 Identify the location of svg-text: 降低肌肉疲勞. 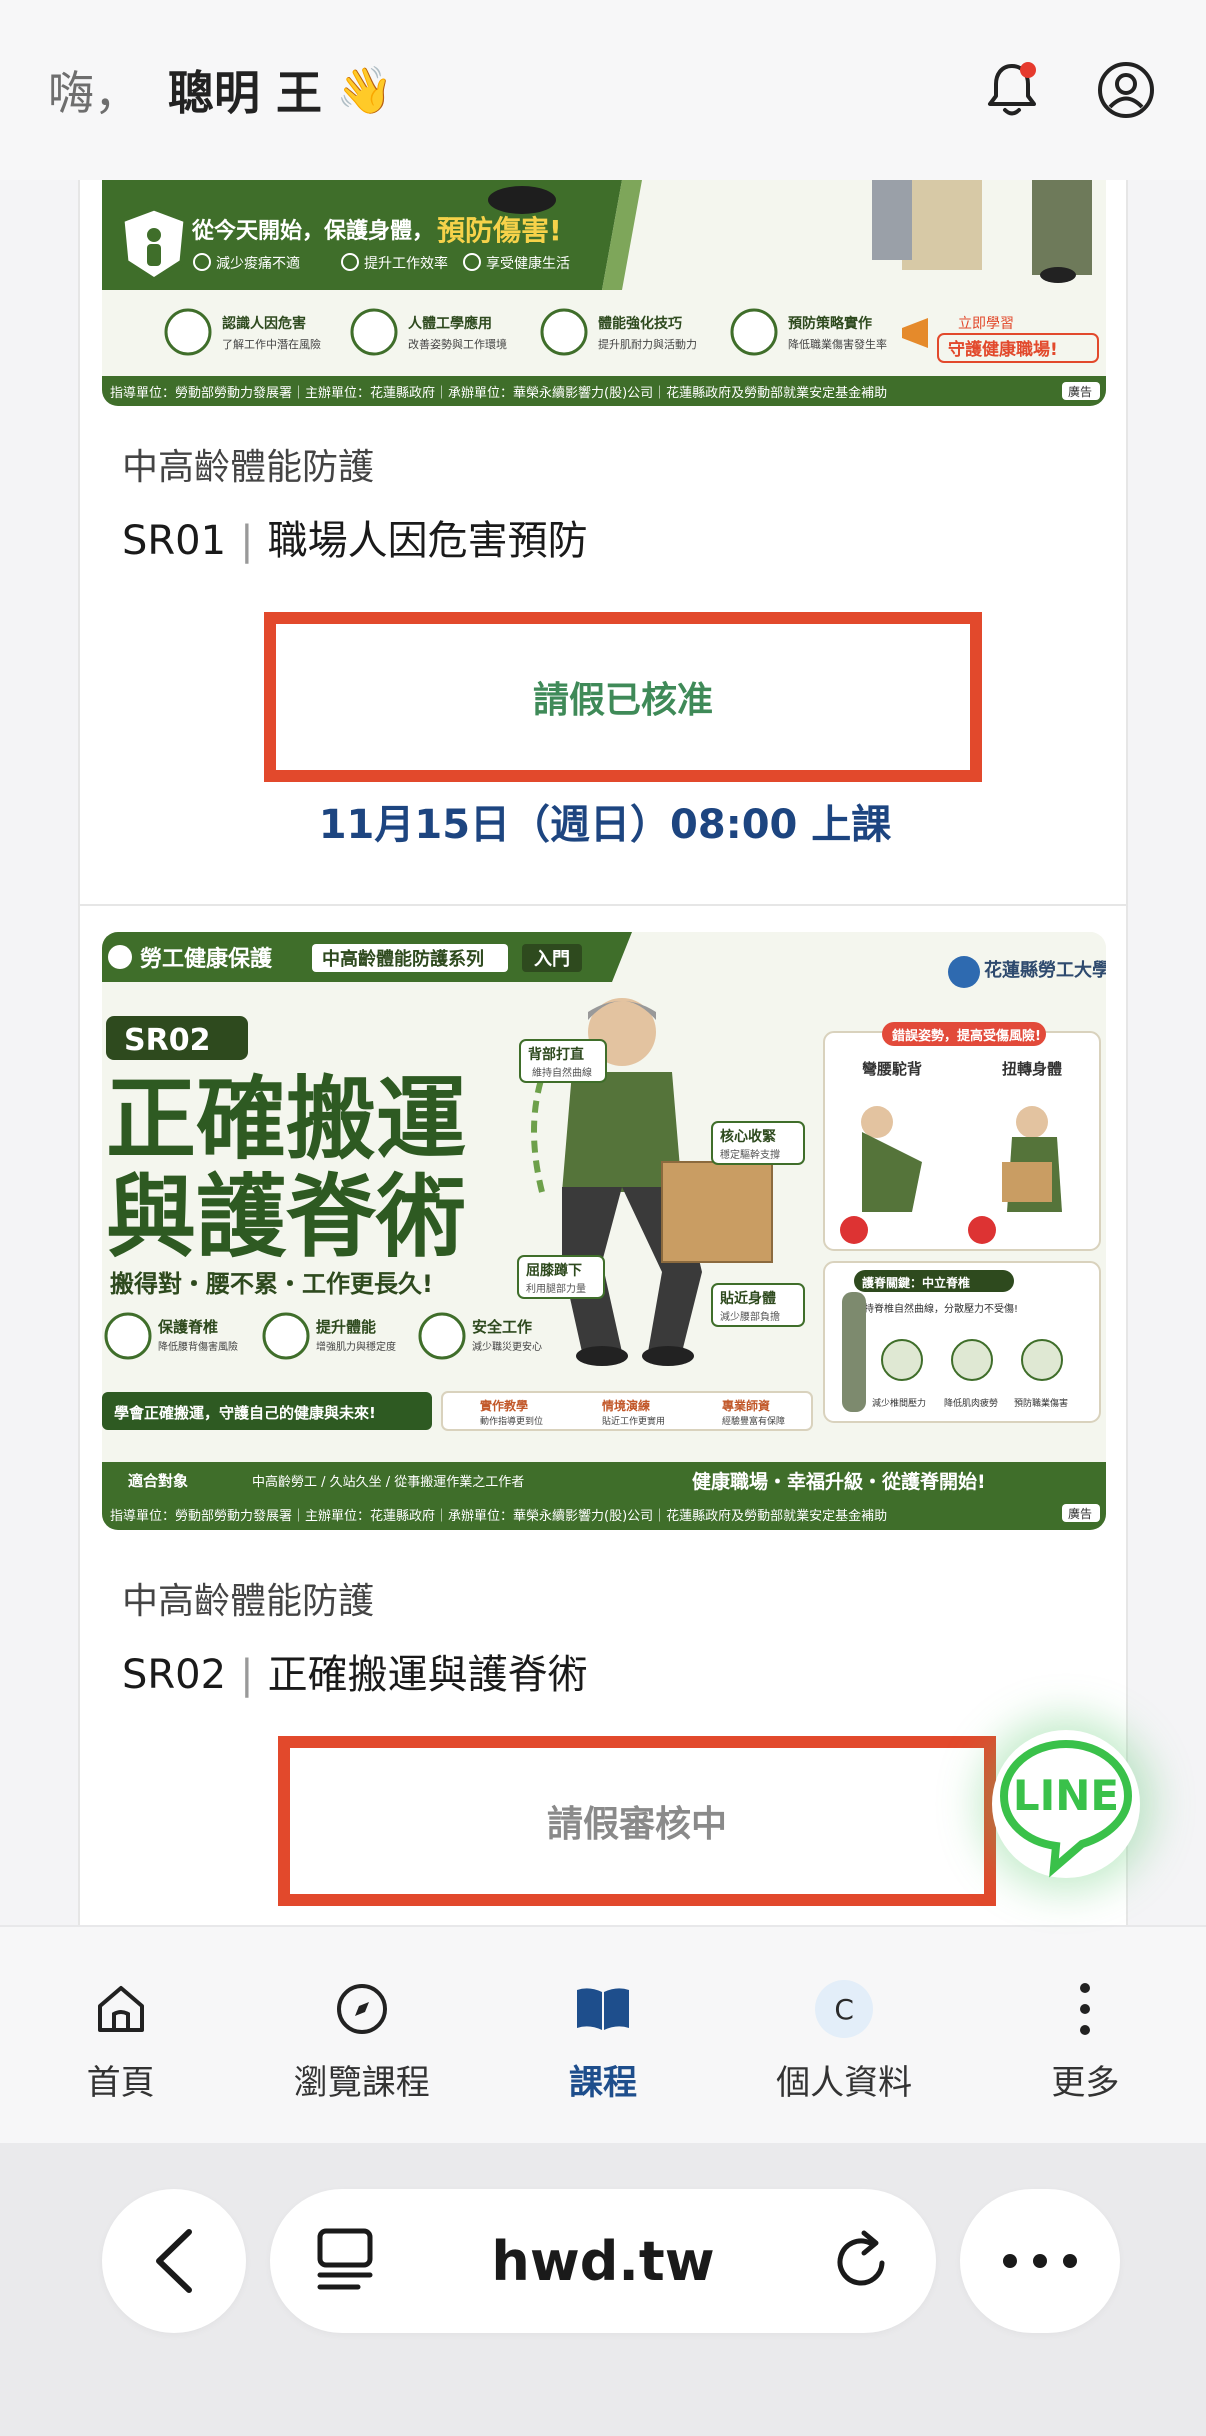
(971, 1403).